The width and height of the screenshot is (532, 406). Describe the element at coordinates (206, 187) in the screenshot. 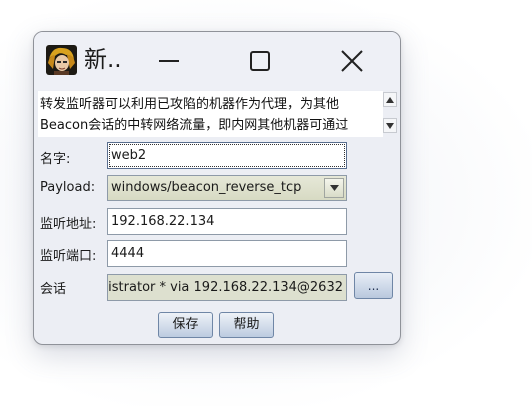

I see `payload-selected-value: windows/beacon_reverse_tcp` at that location.